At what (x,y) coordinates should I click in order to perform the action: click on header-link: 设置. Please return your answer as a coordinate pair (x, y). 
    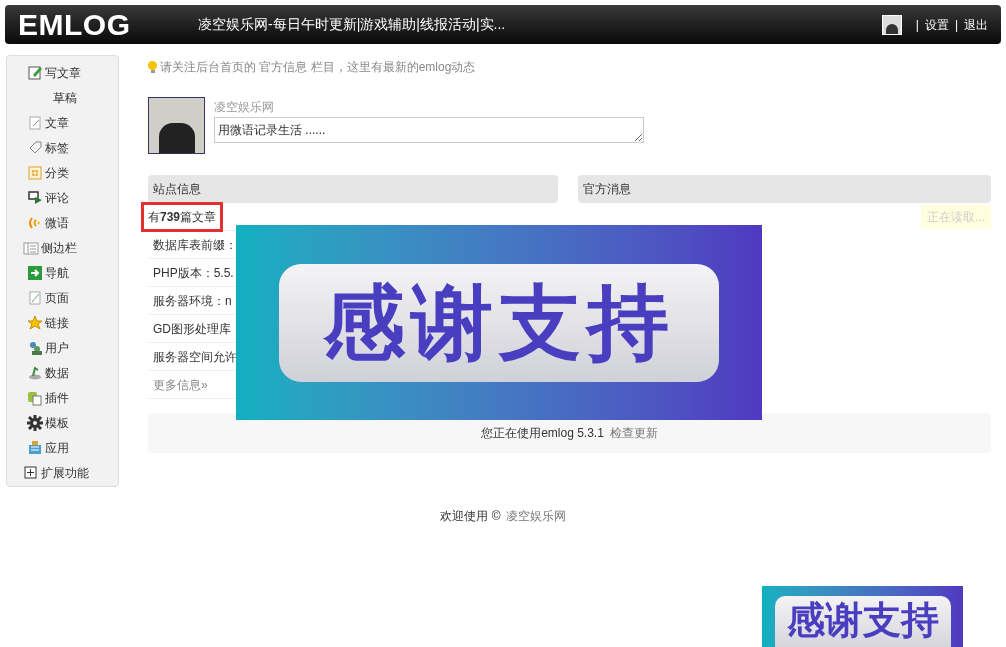
    Looking at the image, I should click on (936, 24).